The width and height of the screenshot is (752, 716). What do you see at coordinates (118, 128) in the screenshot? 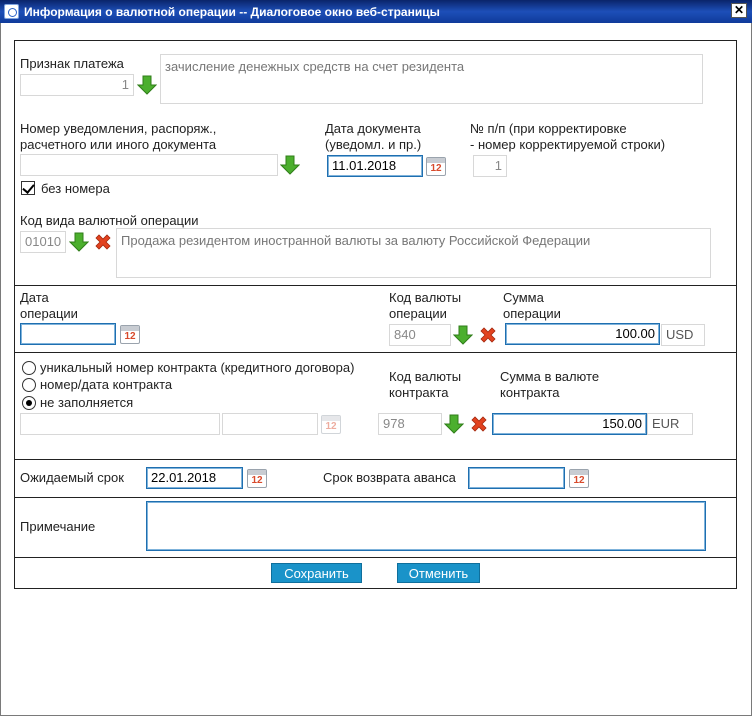
I see `notice-number-label-line1: Номер уведомления, распоряж.,` at bounding box center [118, 128].